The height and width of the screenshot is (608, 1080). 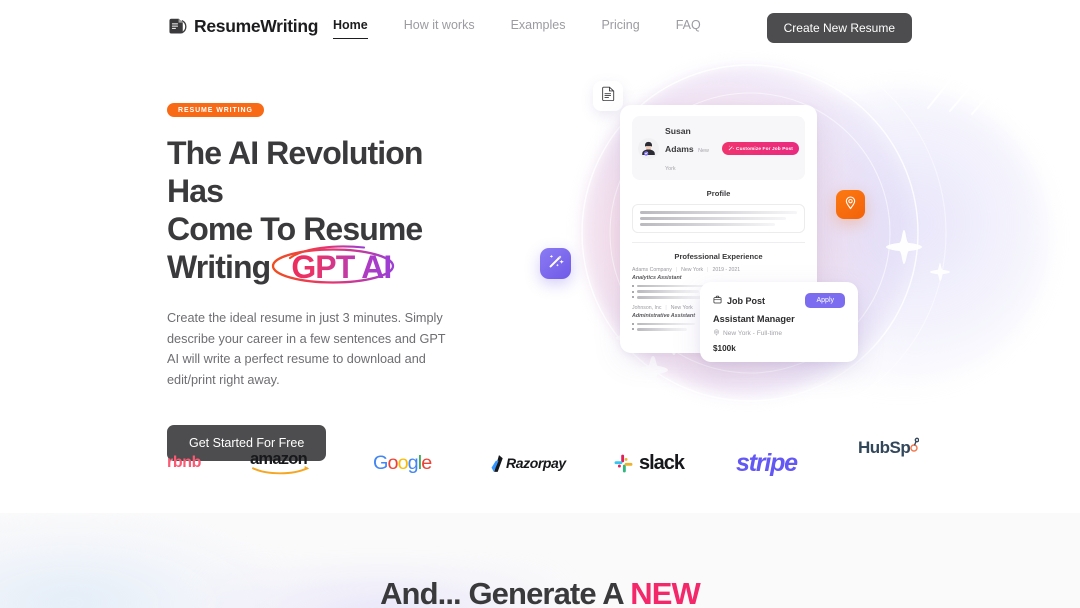 I want to click on nav-item-pricing: Pricing, so click(x=620, y=28).